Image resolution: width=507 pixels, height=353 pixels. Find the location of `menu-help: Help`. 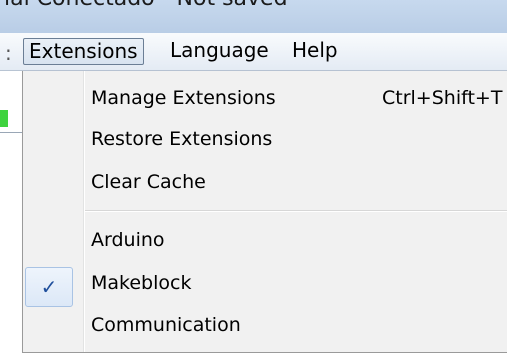

menu-help: Help is located at coordinates (315, 50).